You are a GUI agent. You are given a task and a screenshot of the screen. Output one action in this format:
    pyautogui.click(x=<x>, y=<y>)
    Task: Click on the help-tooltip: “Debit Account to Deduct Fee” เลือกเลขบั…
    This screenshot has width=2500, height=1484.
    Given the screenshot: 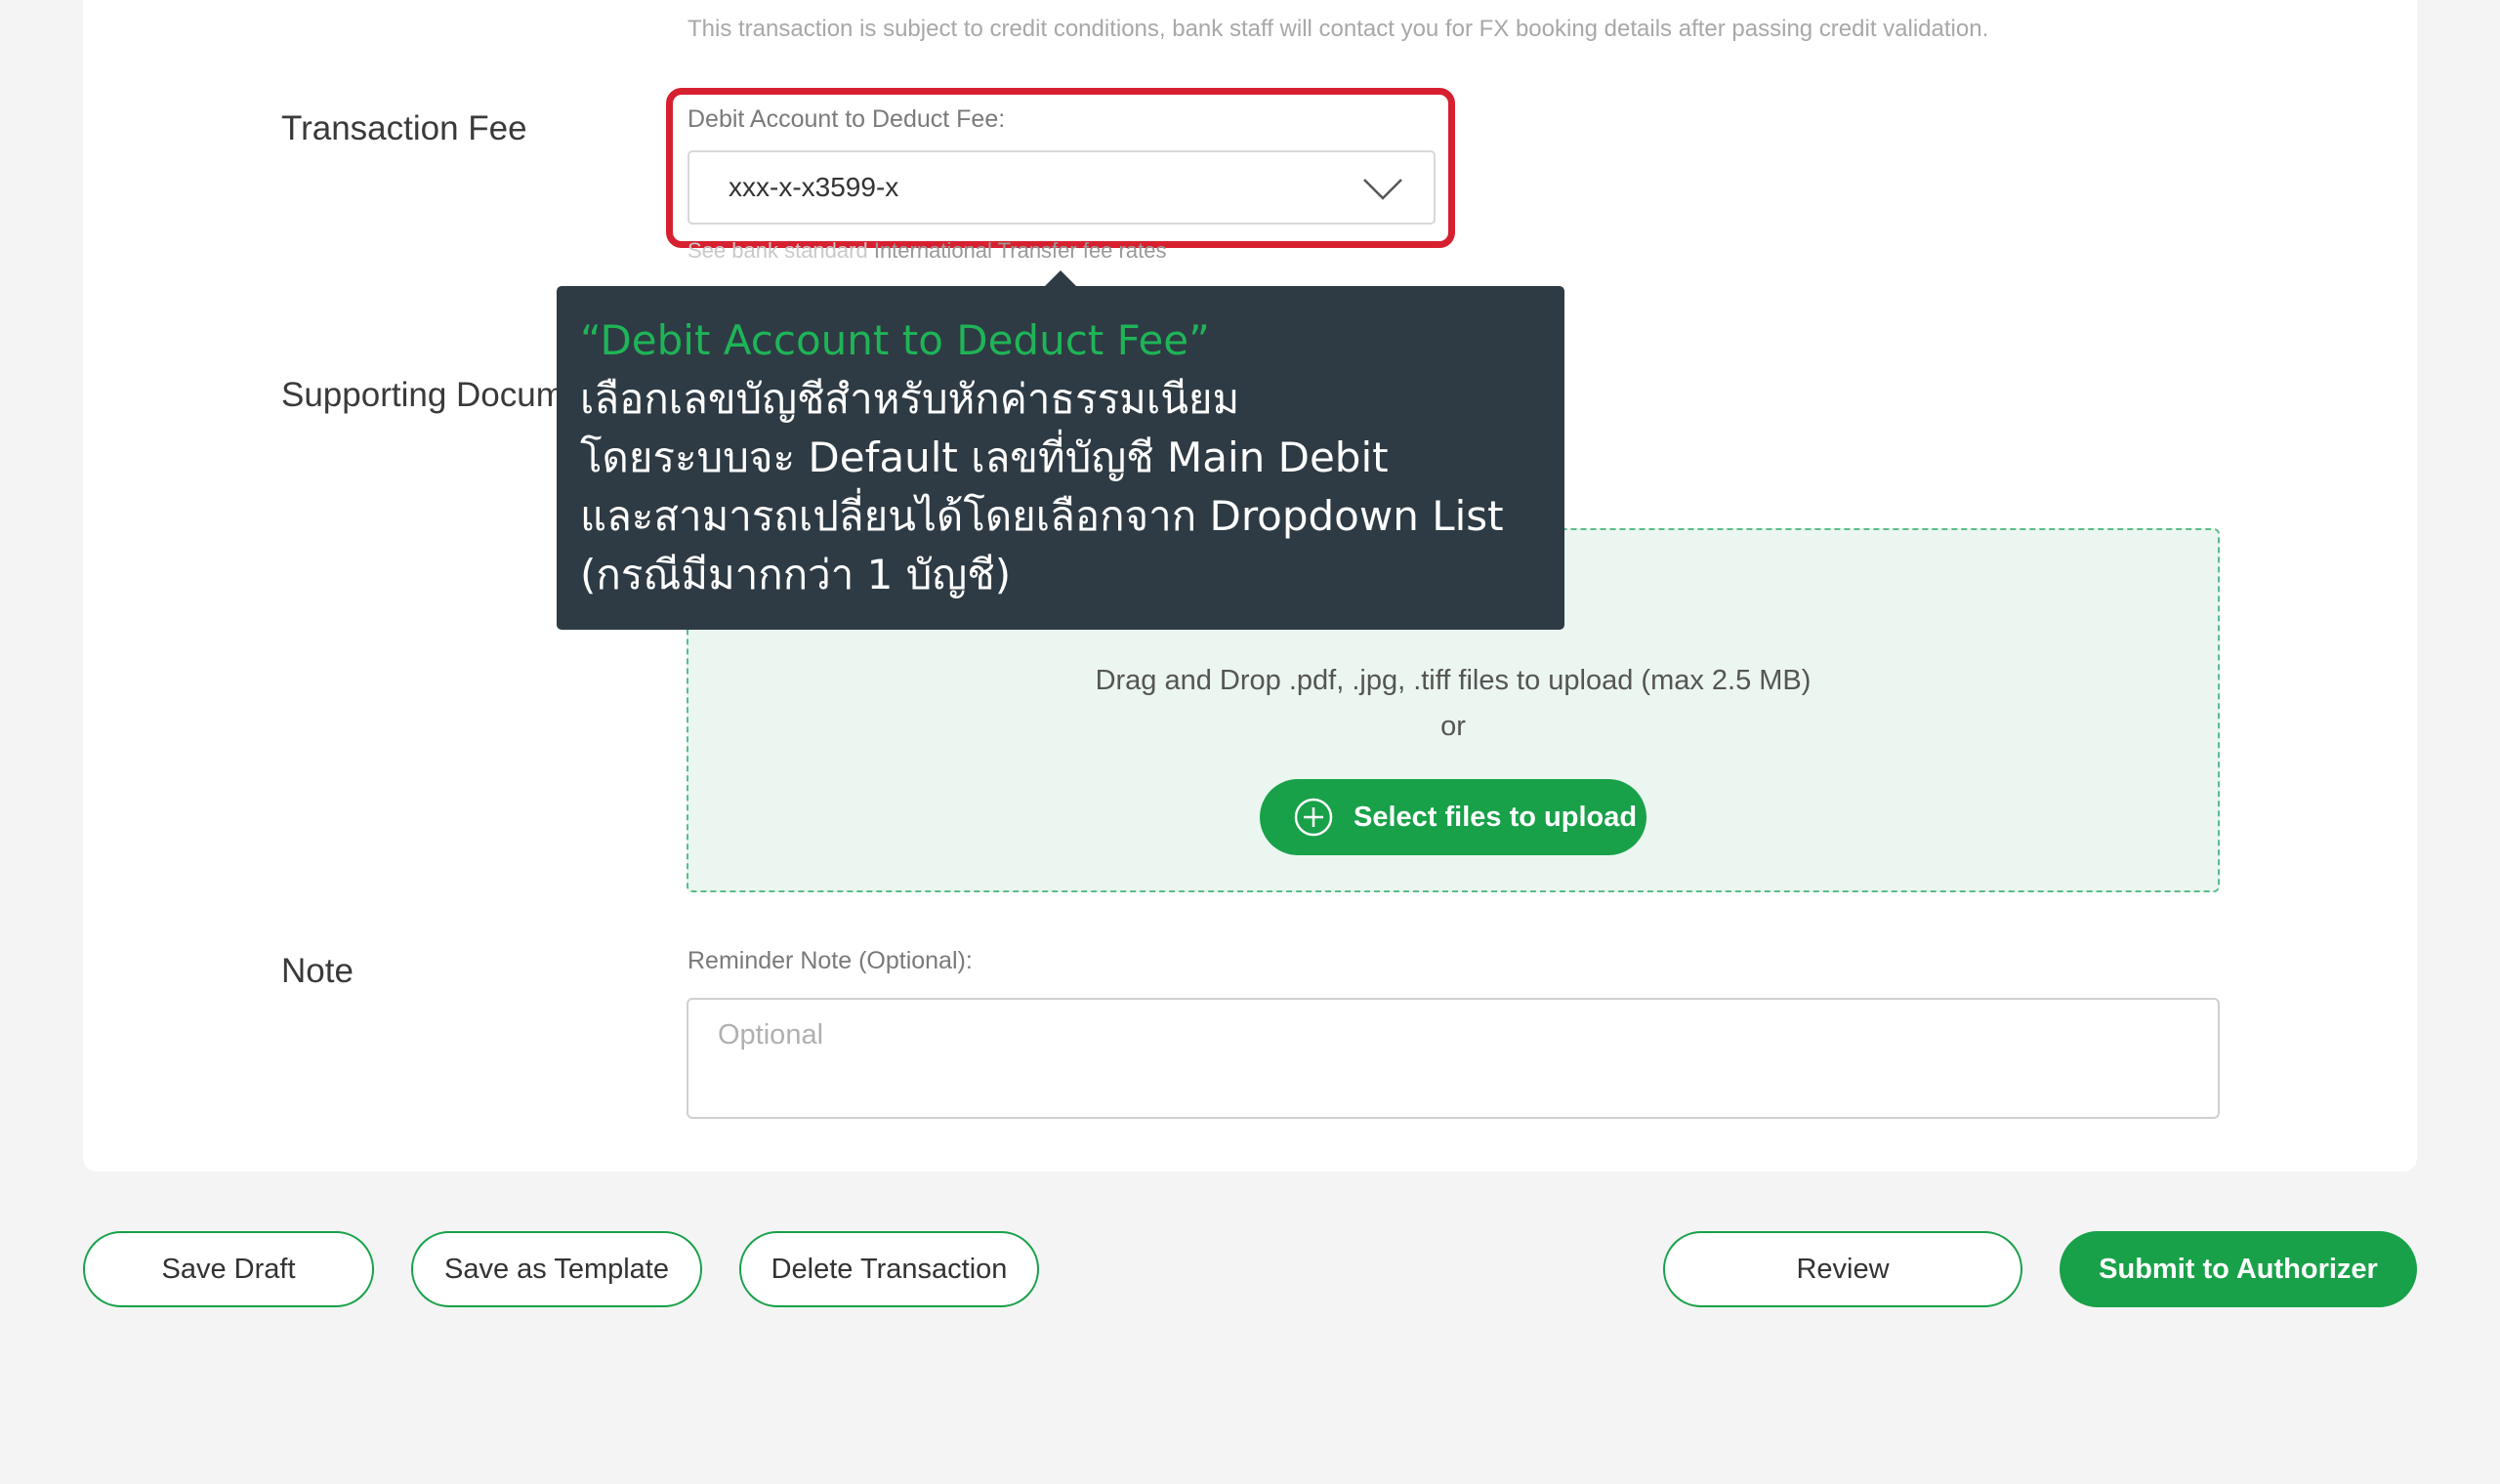 What is the action you would take?
    pyautogui.click(x=1060, y=450)
    